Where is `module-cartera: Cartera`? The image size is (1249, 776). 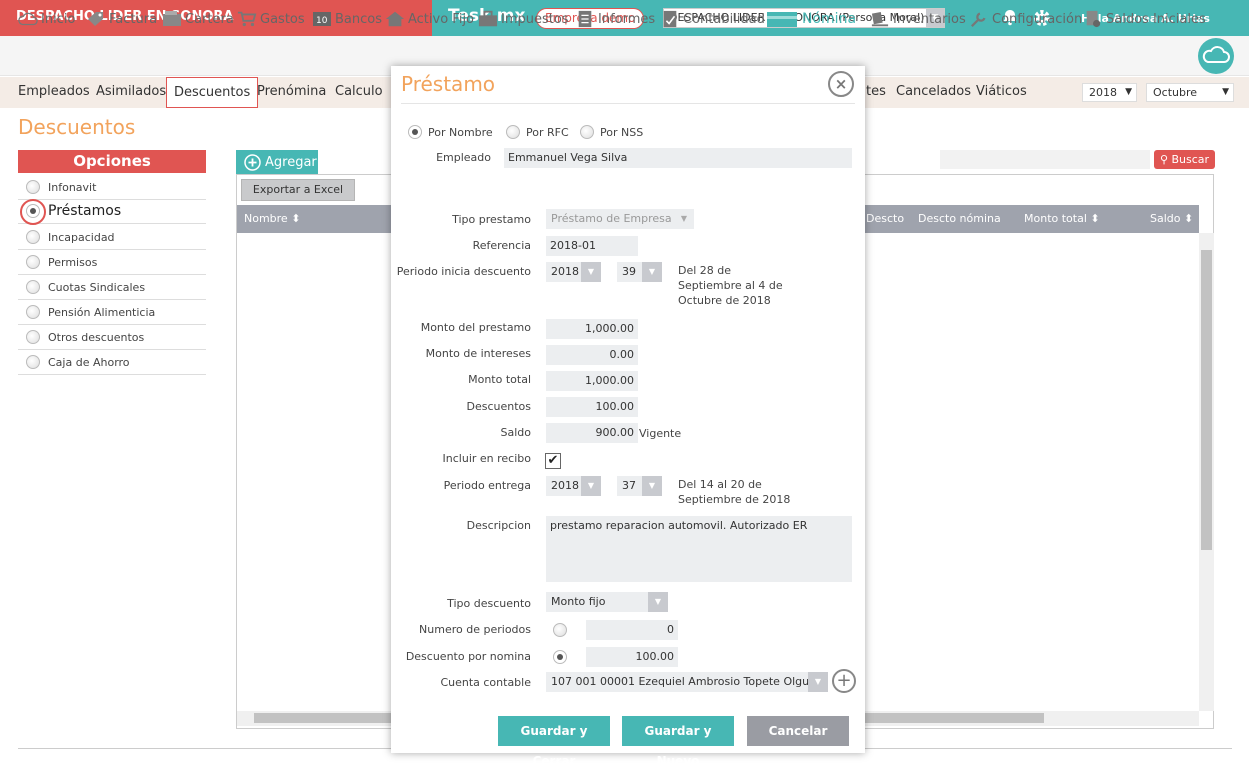 module-cartera: Cartera is located at coordinates (198, 19).